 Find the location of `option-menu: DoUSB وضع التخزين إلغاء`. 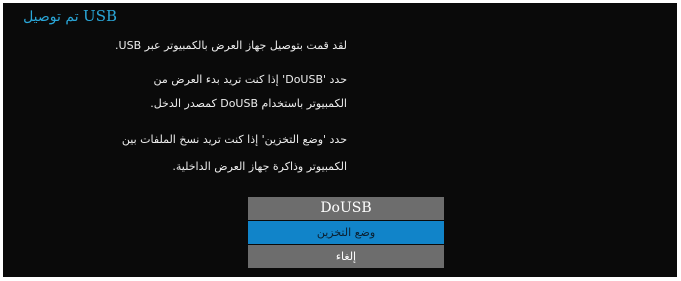

option-menu: DoUSB وضع التخزين إلغاء is located at coordinates (346, 233).